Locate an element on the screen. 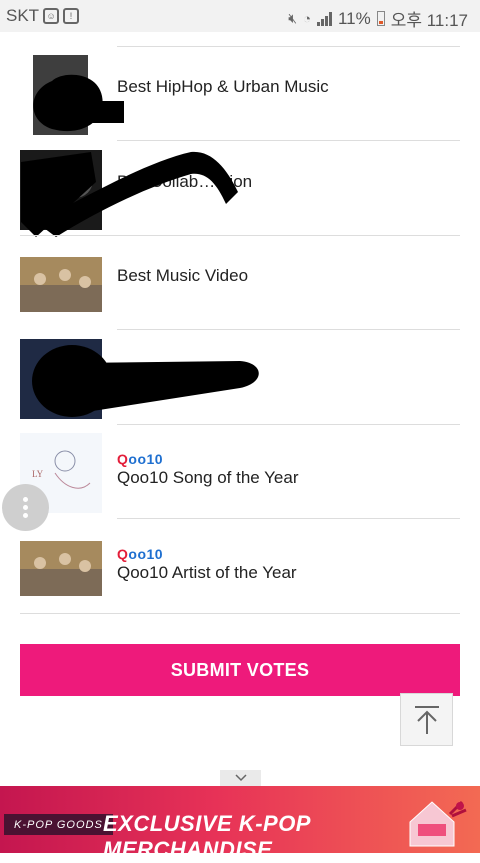 This screenshot has width=480, height=863. arrow-up-icon is located at coordinates (426, 719).